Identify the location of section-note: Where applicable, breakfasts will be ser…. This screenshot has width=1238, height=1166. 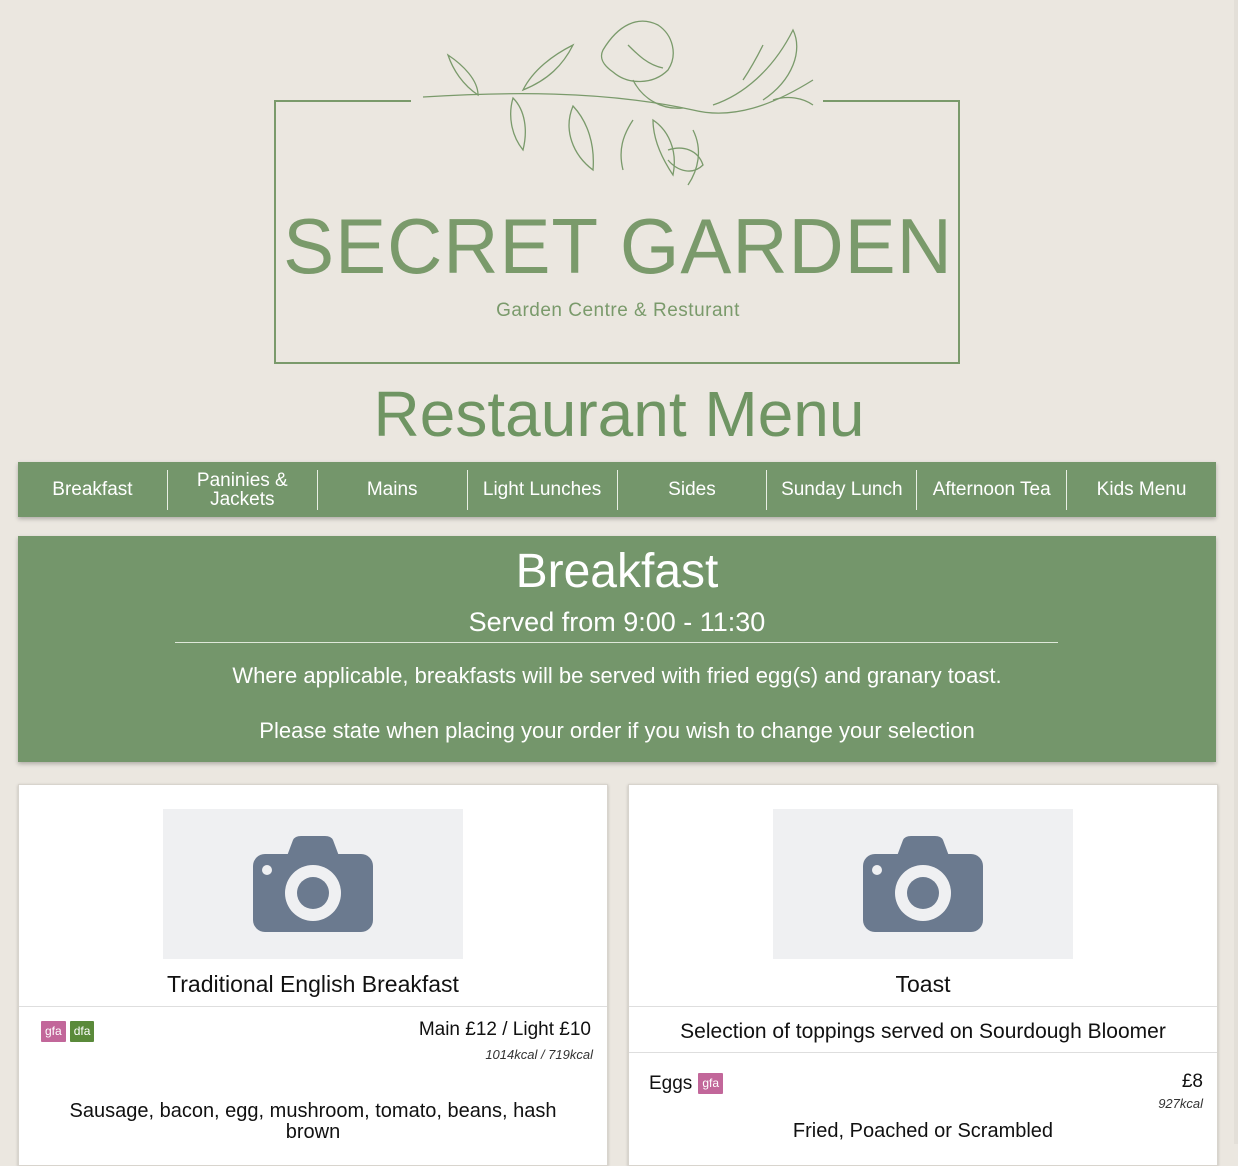
(617, 675).